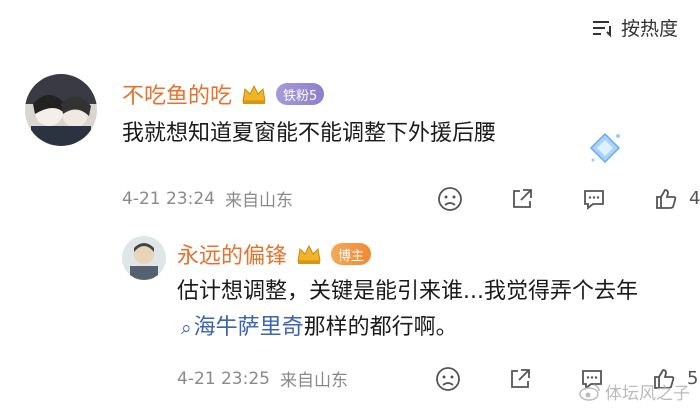 The height and width of the screenshot is (410, 700). I want to click on comment-text: 我就想知道夏窗能不能调整下外援后腰, so click(309, 133).